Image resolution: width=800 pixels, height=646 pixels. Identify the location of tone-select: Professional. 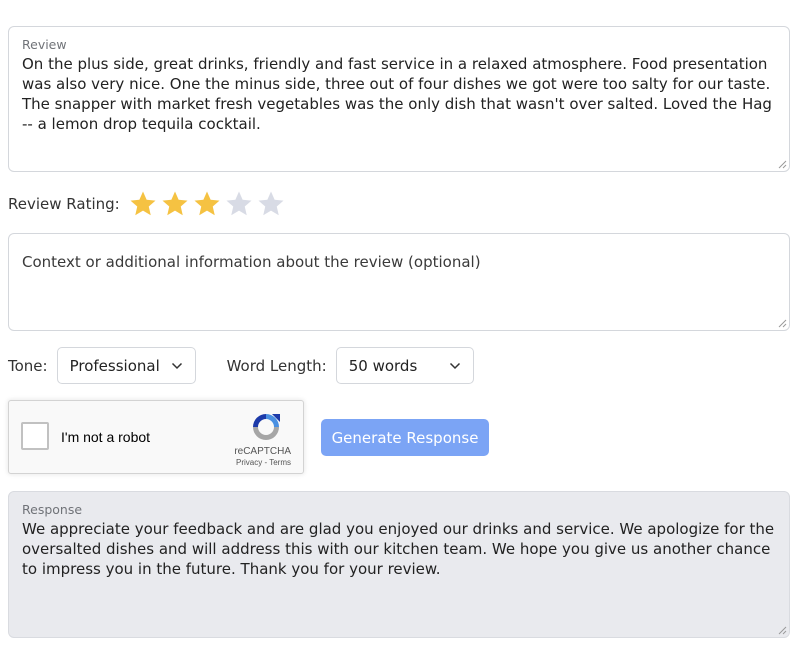
(126, 365).